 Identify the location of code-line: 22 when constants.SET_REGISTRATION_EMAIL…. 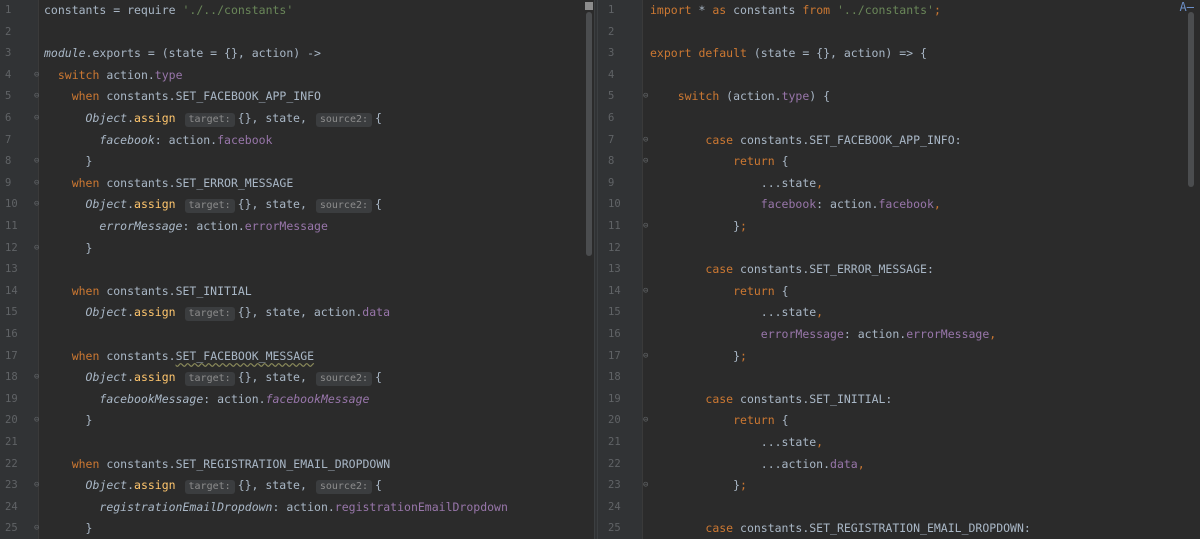
(297, 465).